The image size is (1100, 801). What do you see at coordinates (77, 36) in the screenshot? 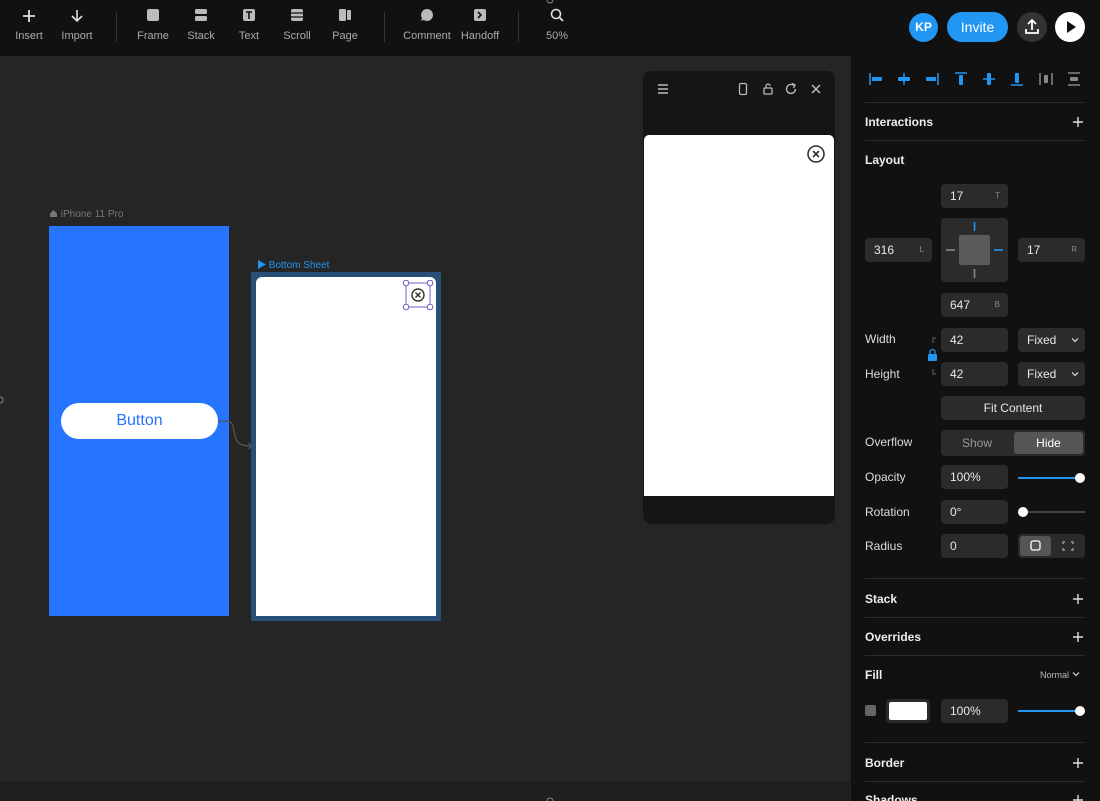
I see `import-label: Import` at bounding box center [77, 36].